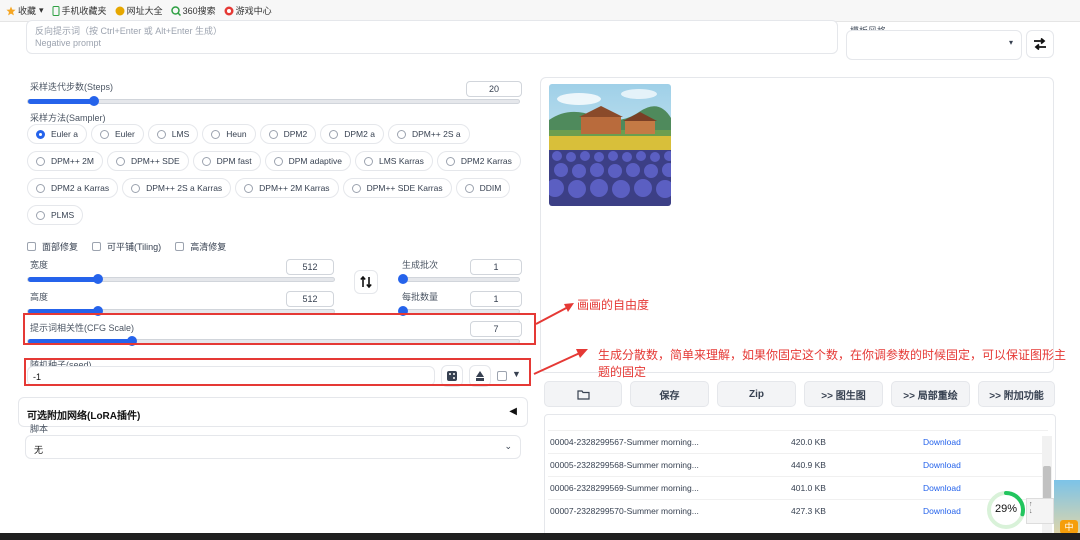  I want to click on sampler-option: DPM2 Karras, so click(478, 161).